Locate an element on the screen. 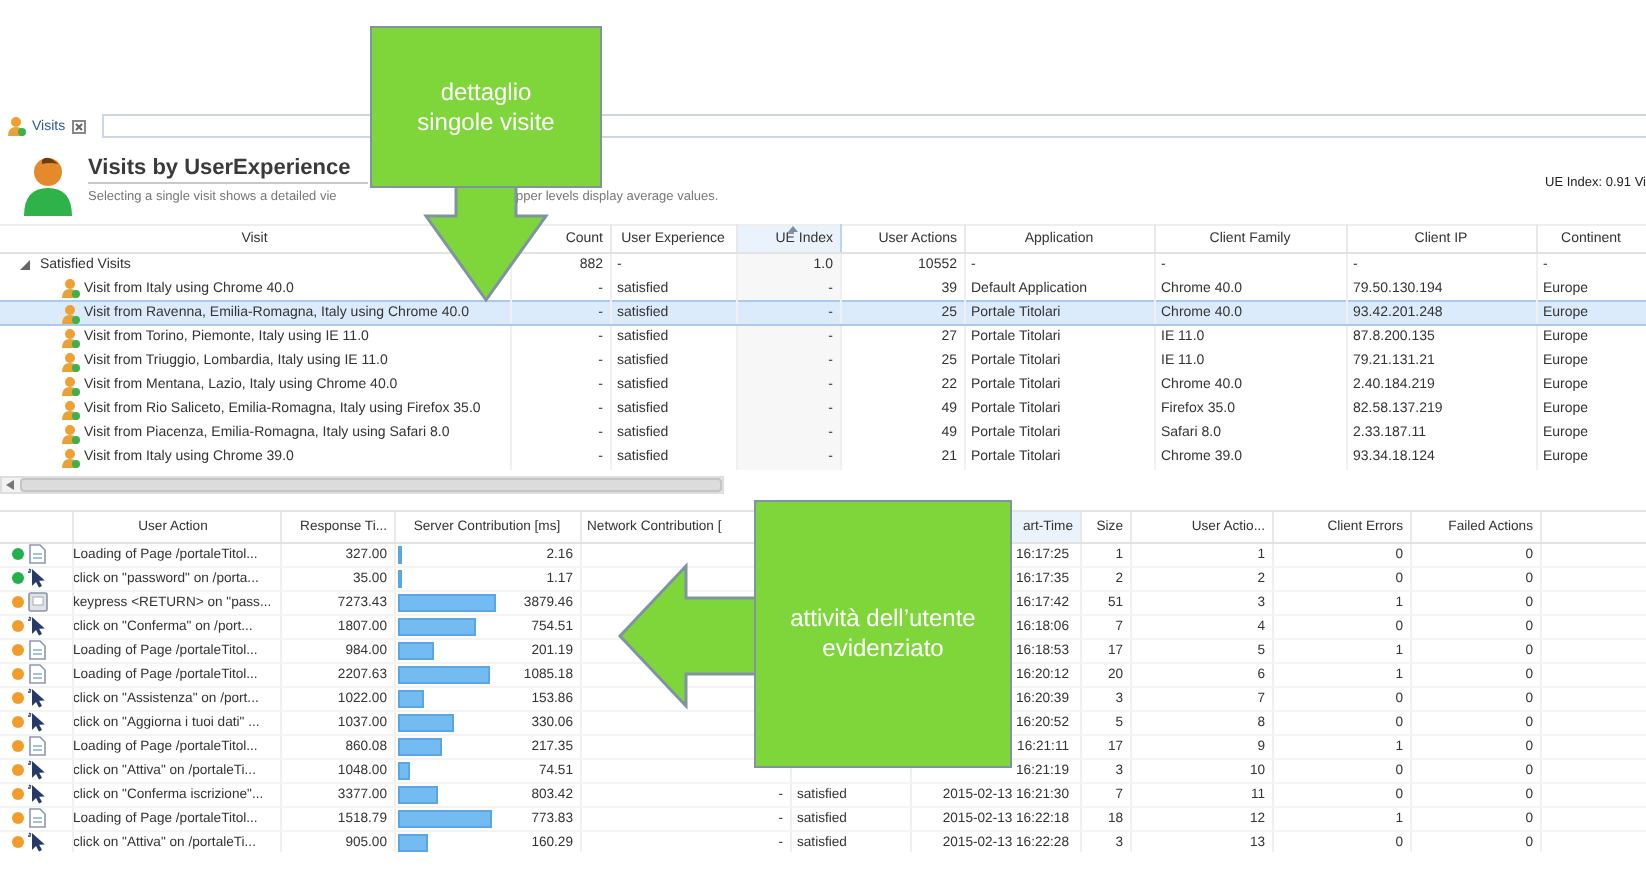 This screenshot has width=1646, height=894. caret-icon is located at coordinates (793, 229).